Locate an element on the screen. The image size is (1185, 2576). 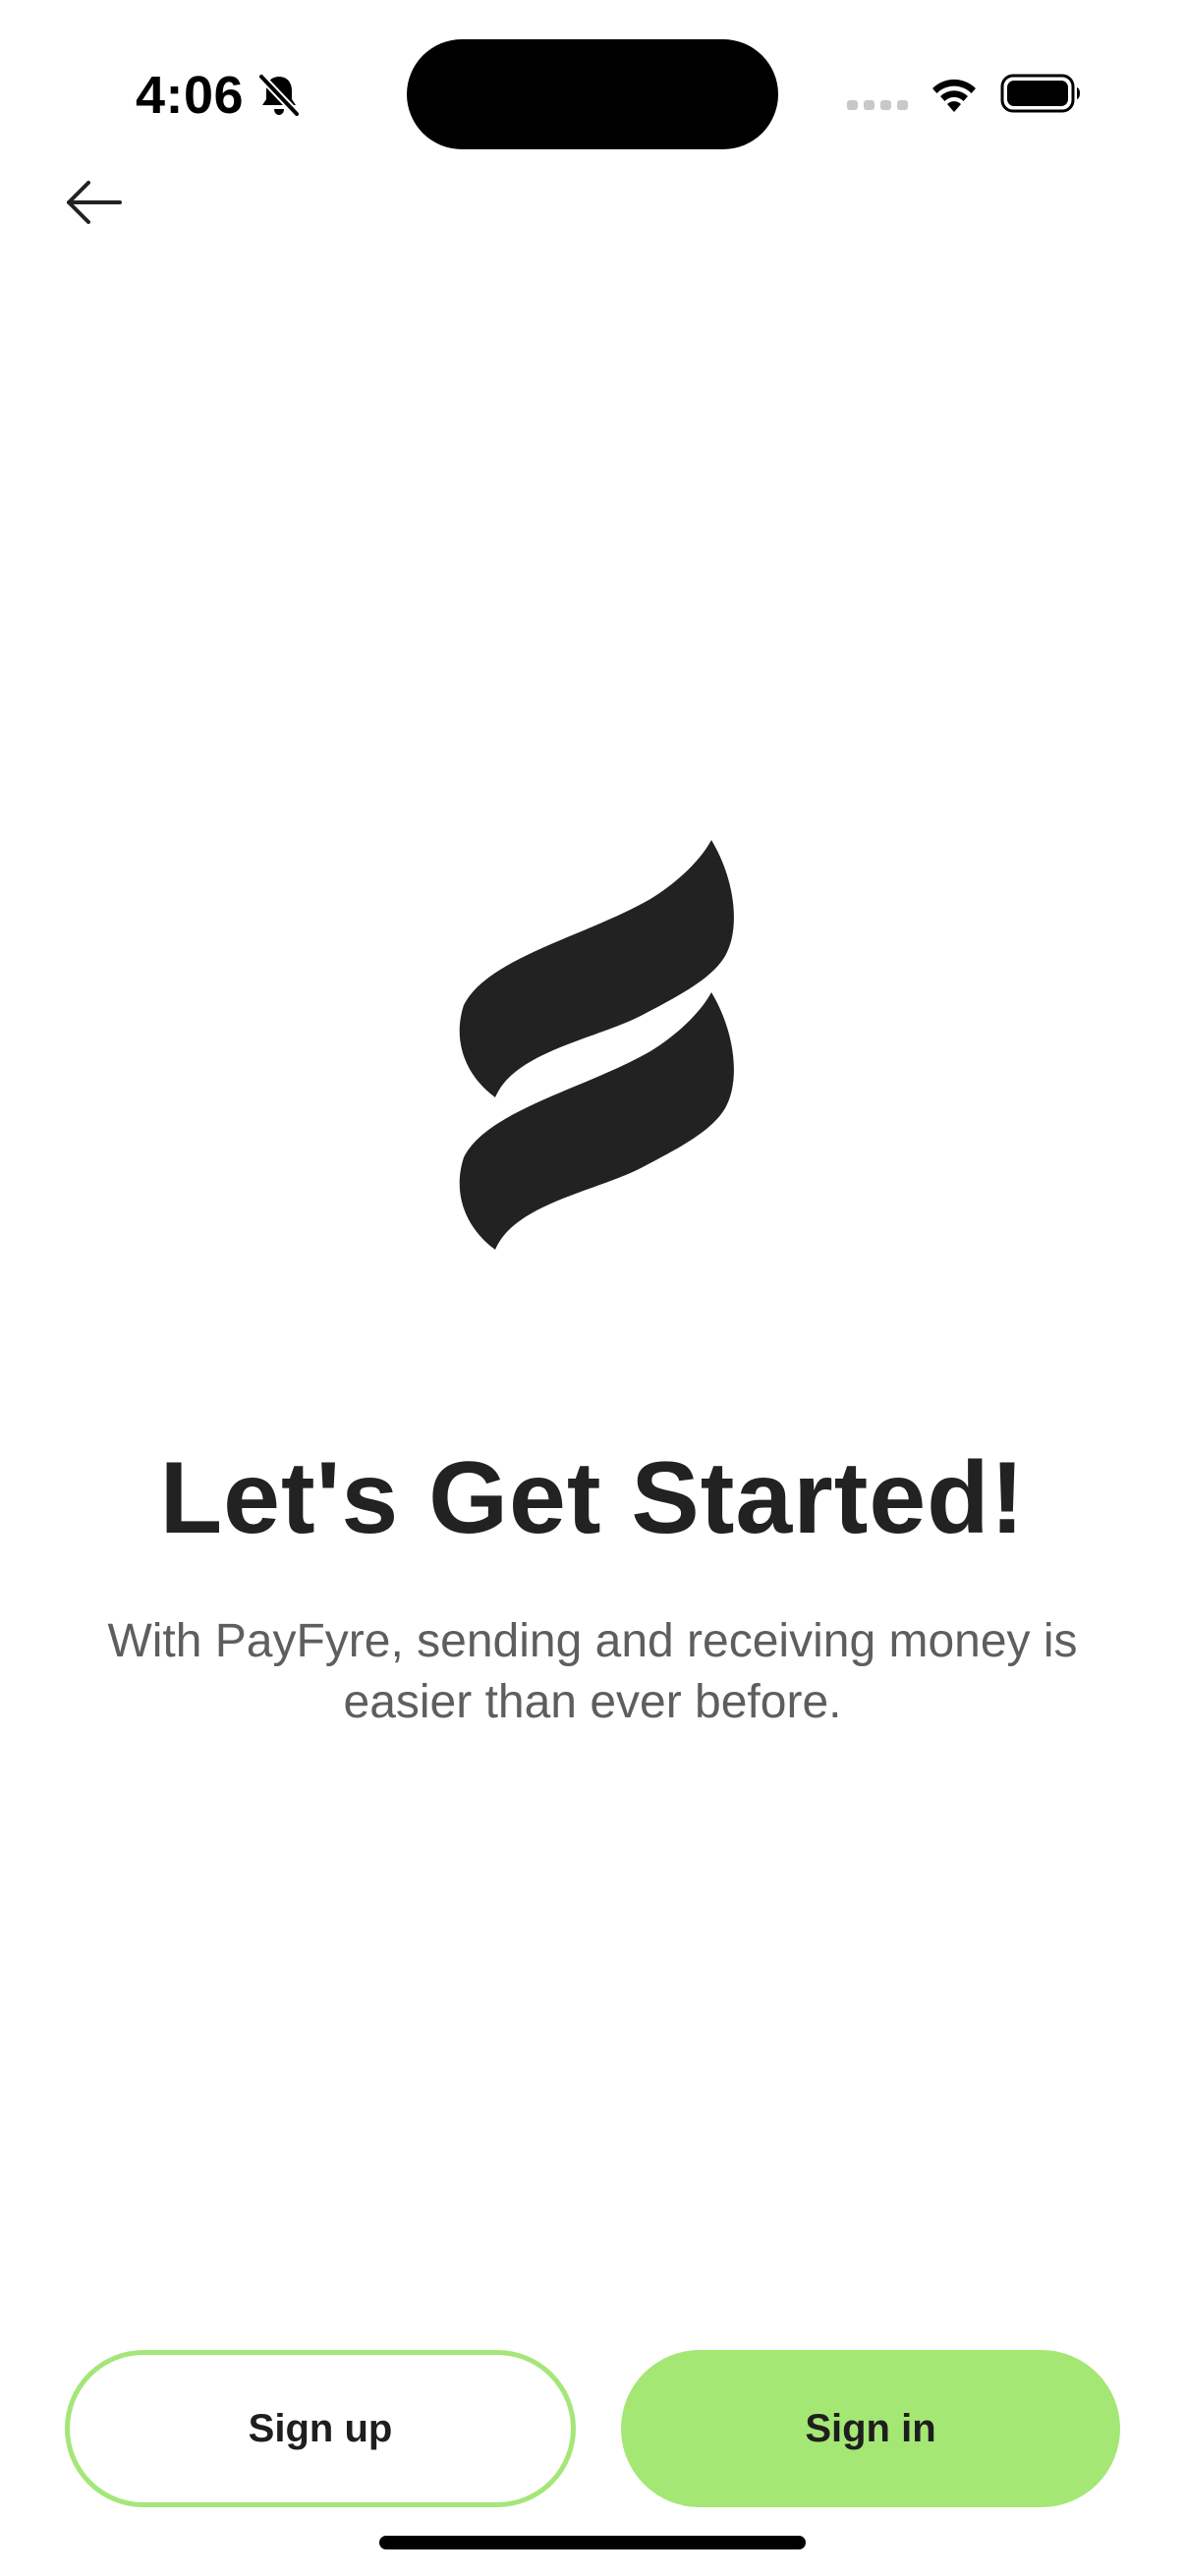
home-indicator is located at coordinates (592, 2542).